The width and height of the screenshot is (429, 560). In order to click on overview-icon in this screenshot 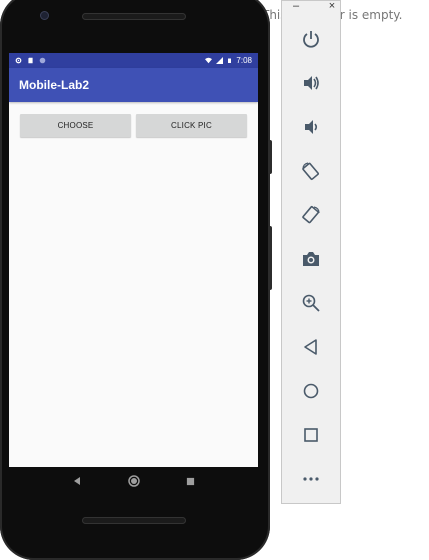, I will do `click(311, 435)`.